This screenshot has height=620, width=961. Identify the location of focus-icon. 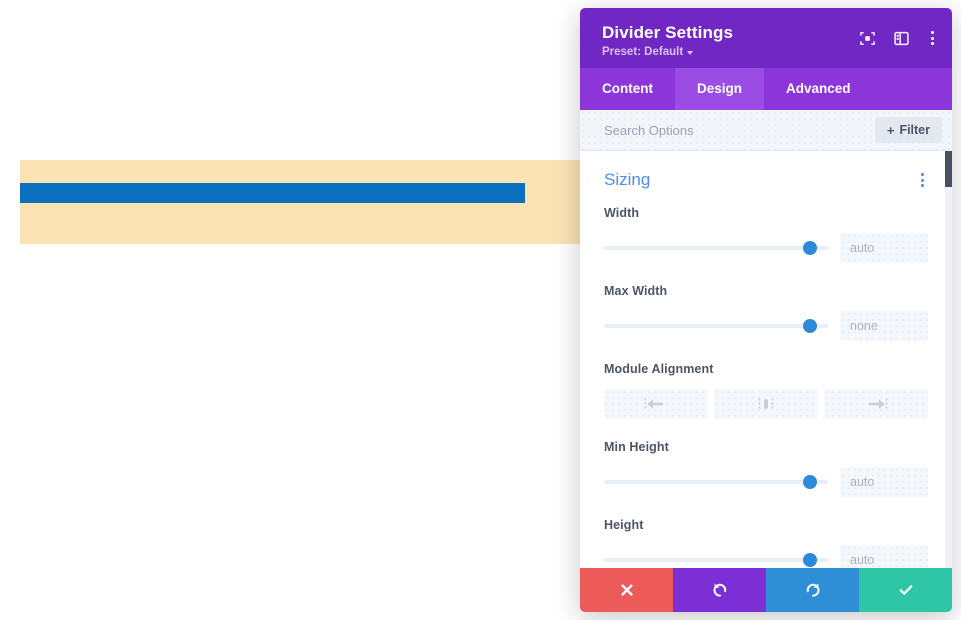
(867, 38).